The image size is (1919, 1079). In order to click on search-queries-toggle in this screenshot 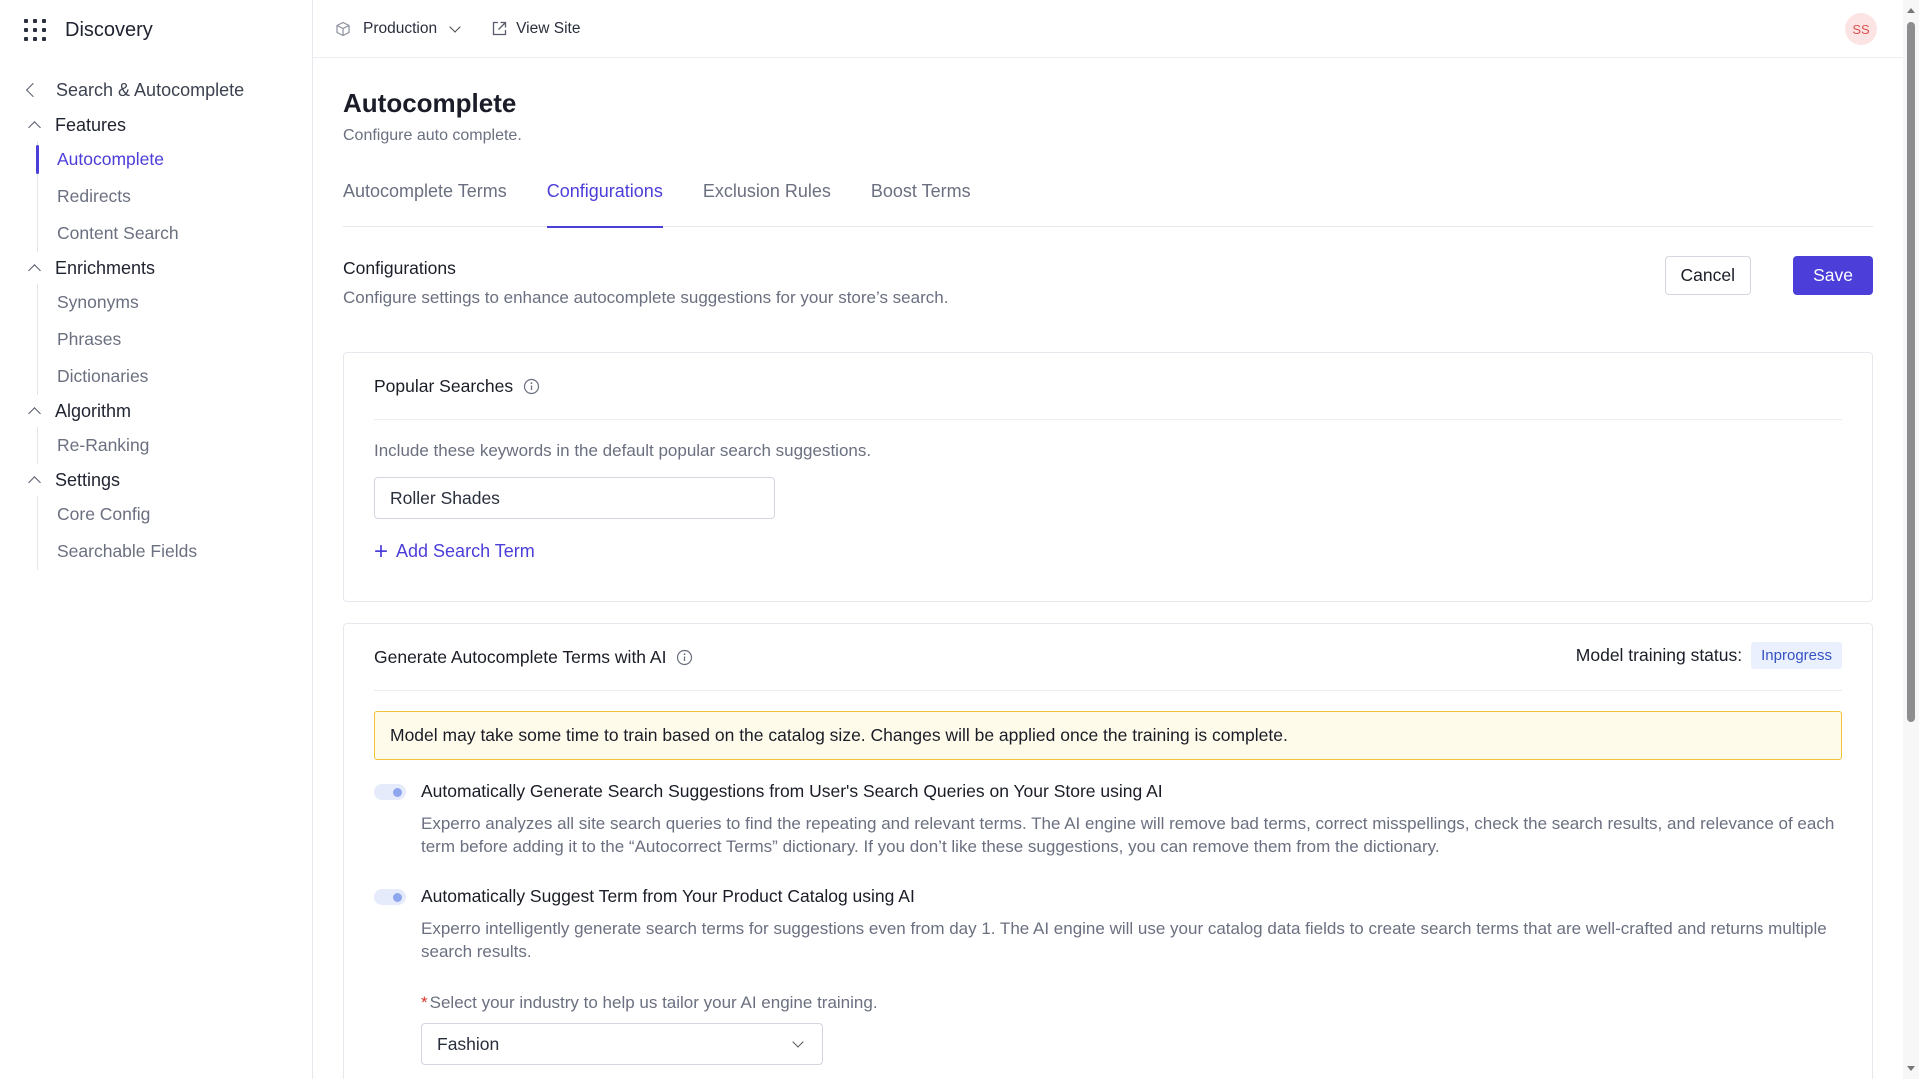, I will do `click(390, 792)`.